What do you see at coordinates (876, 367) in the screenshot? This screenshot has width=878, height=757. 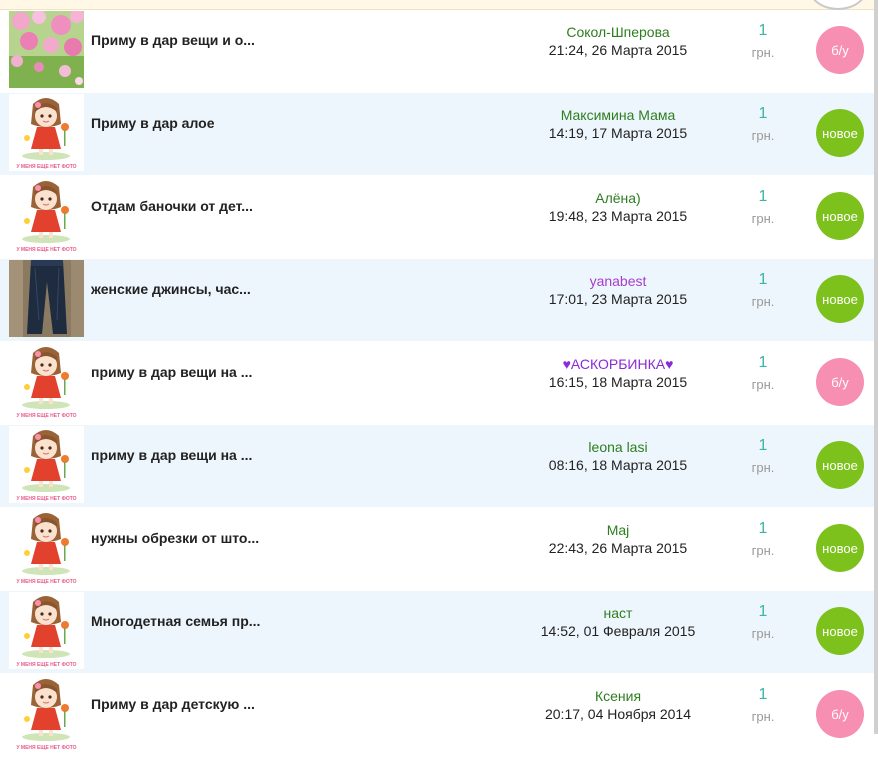 I see `scrollbar-edge` at bounding box center [876, 367].